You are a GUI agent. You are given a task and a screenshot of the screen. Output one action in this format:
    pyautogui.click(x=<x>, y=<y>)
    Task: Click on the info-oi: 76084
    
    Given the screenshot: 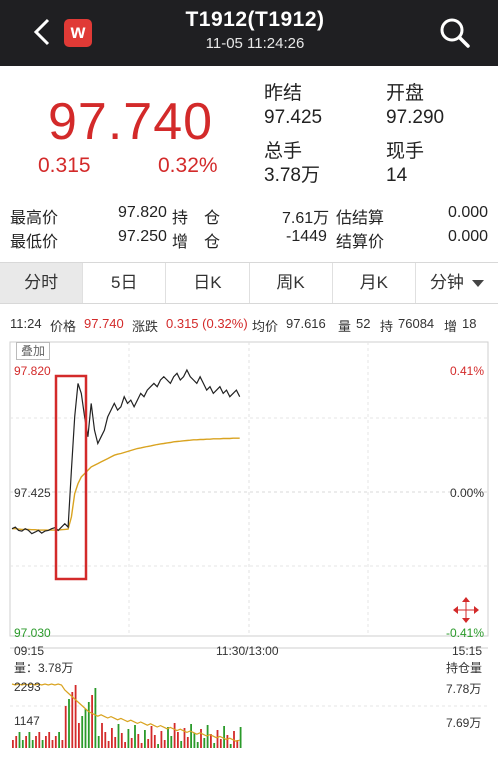 What is the action you would take?
    pyautogui.click(x=416, y=323)
    